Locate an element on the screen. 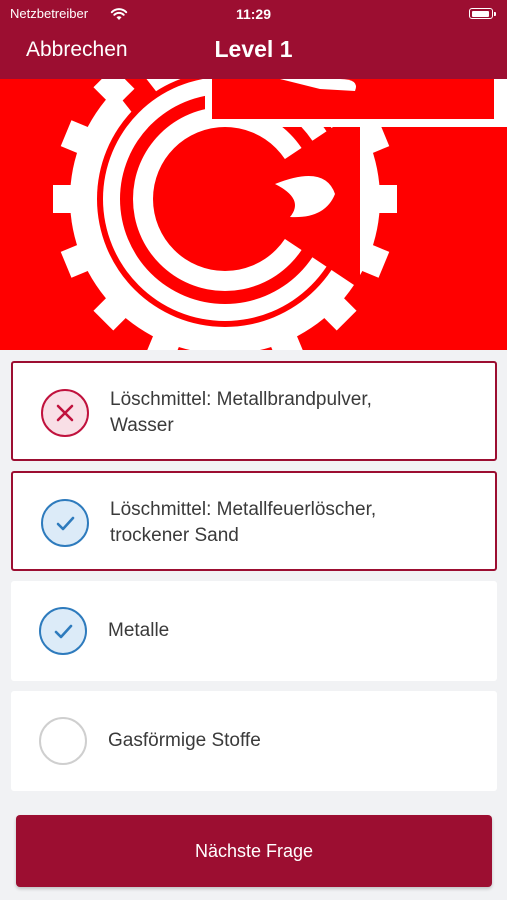 The height and width of the screenshot is (900, 507). battery-icon is located at coordinates (482, 13).